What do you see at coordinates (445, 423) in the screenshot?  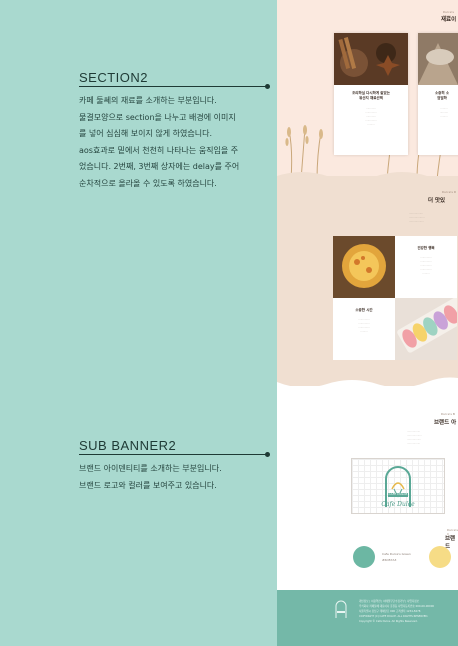 I see `section-heading: 브랜드 아` at bounding box center [445, 423].